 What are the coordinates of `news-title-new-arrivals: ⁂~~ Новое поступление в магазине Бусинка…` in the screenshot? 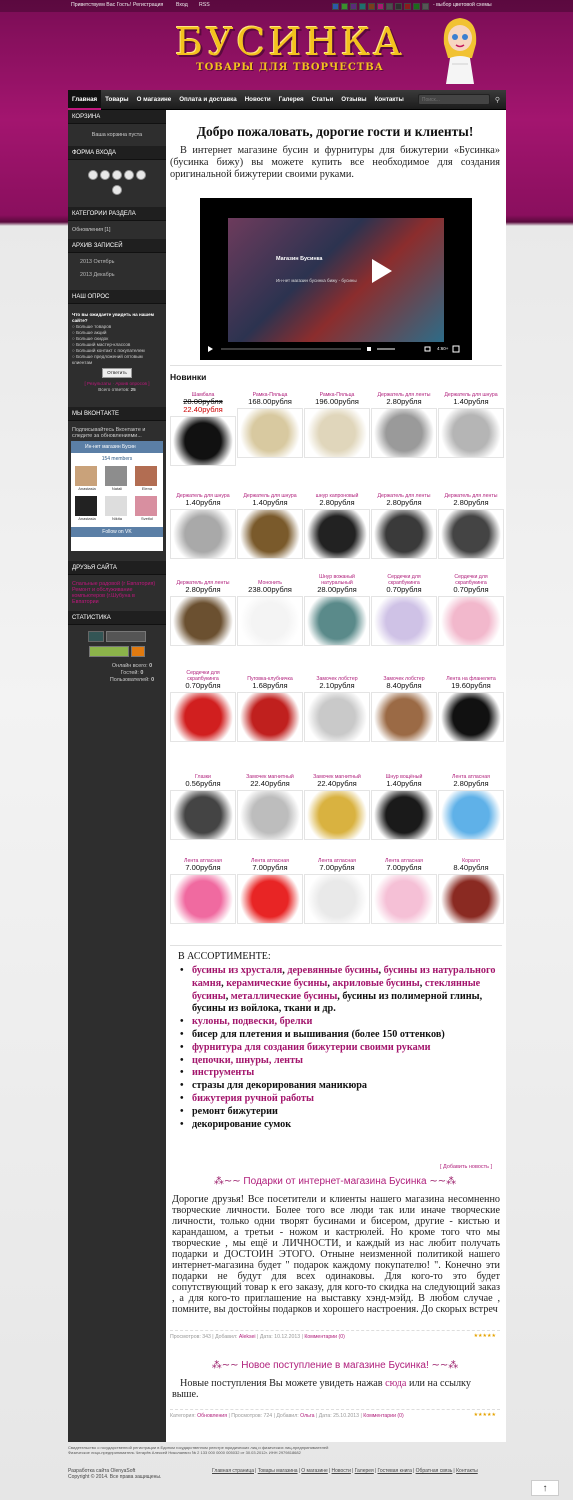 It's located at (335, 1365).